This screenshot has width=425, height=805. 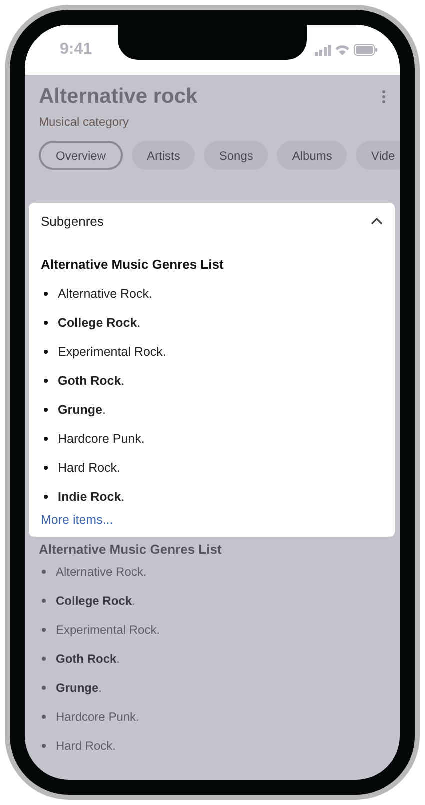 I want to click on tab: Albums, so click(x=312, y=155).